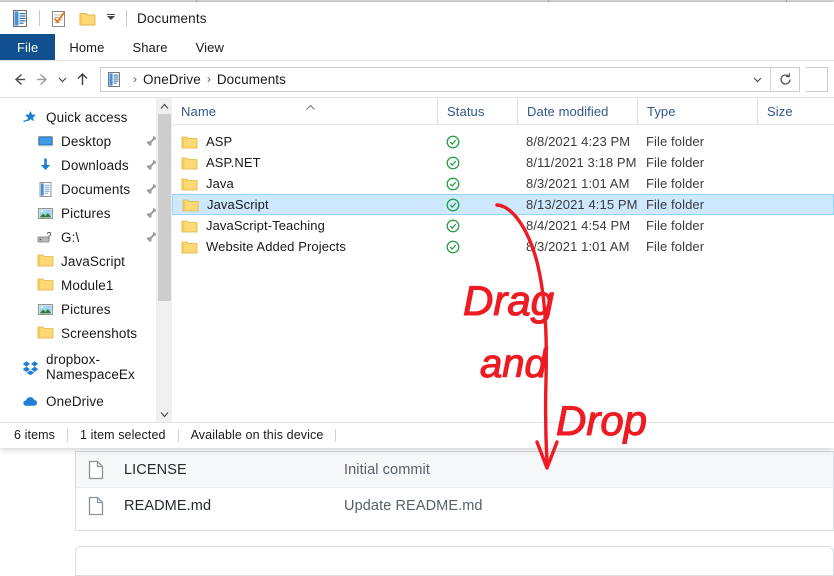 The width and height of the screenshot is (834, 576). What do you see at coordinates (199, 111) in the screenshot?
I see `column-label: Name` at bounding box center [199, 111].